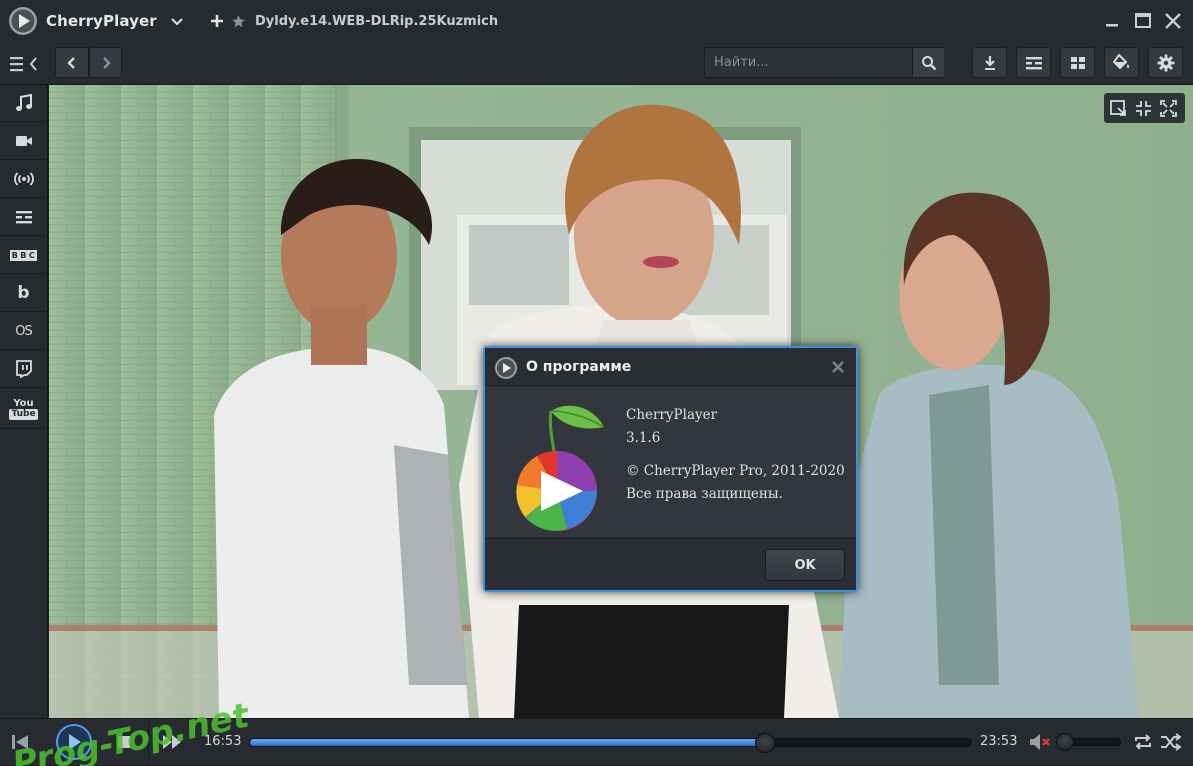 The width and height of the screenshot is (1193, 766). I want to click on shuffle-icon, so click(1171, 742).